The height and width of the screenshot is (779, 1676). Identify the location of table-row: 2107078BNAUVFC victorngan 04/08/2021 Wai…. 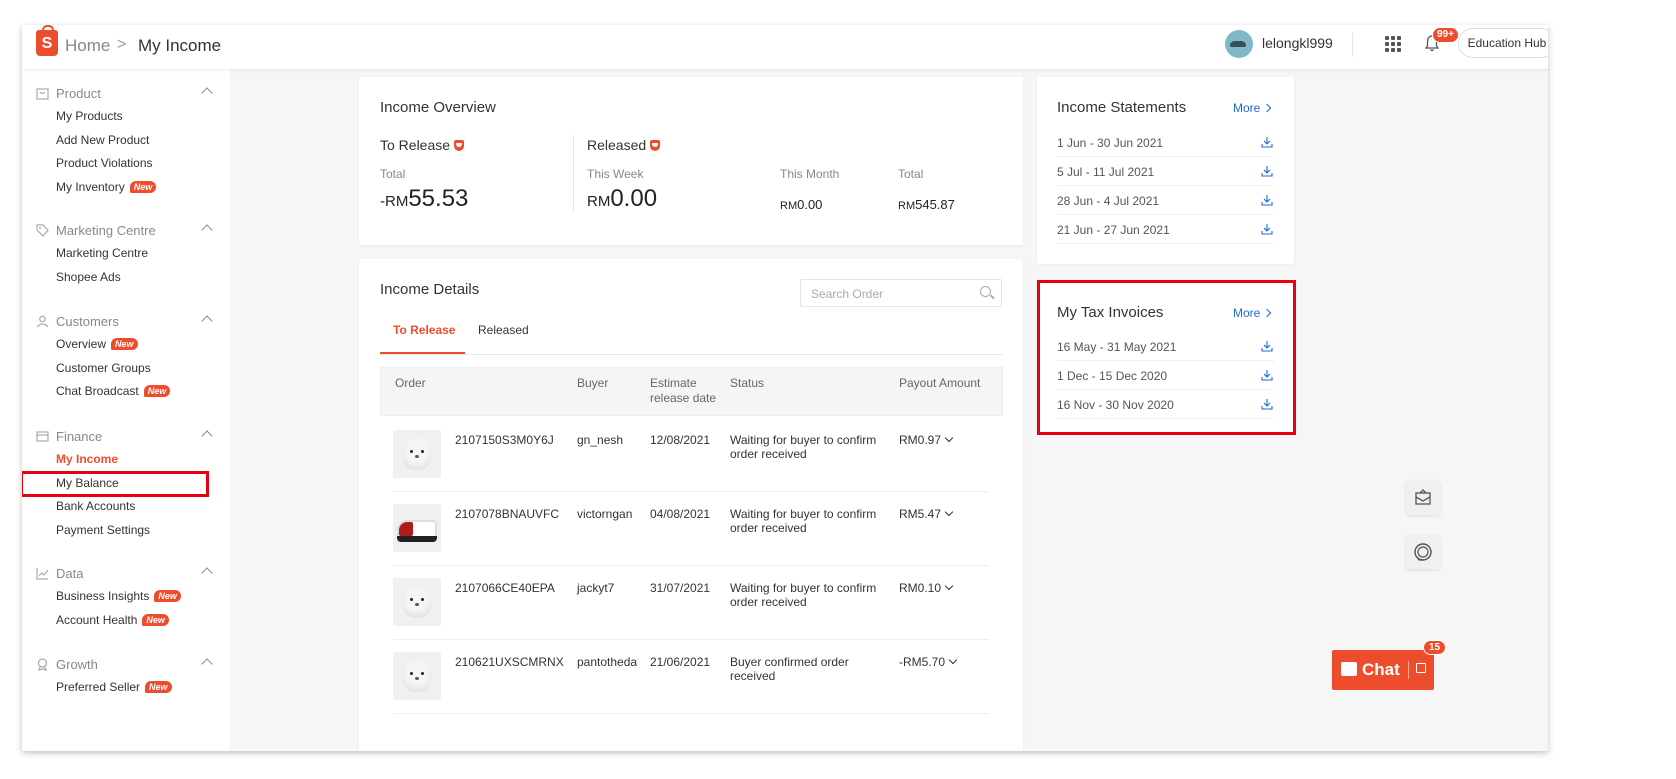
(691, 529).